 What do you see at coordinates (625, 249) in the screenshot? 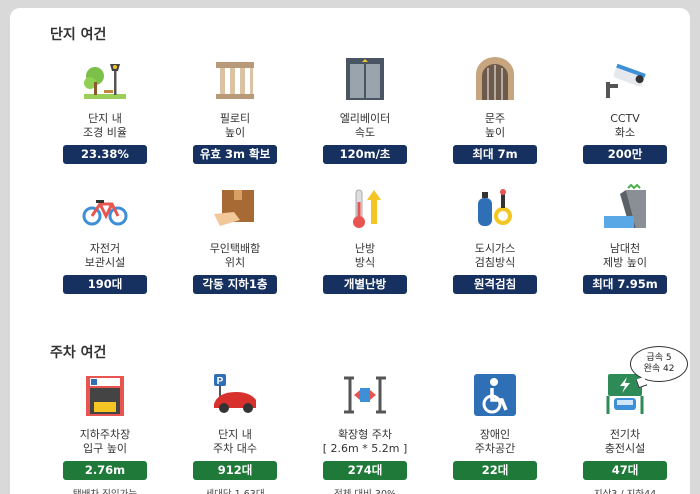
I see `complex-item: 남대천 제방 높이 최대 7.95m` at bounding box center [625, 249].